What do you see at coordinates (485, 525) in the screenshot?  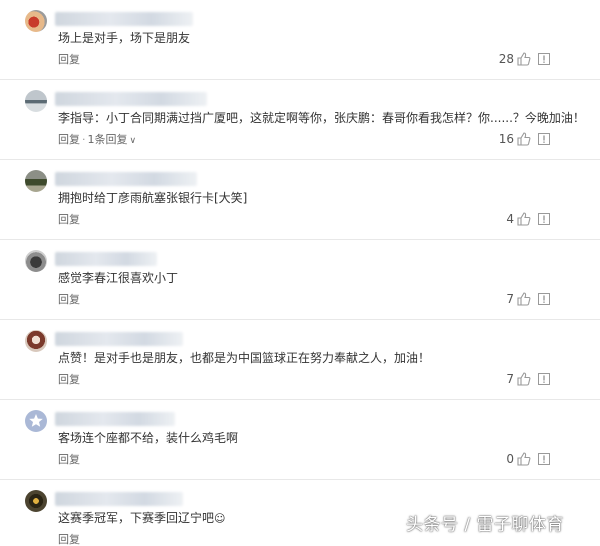 I see `watermark: 头条号 / 雷子聊体育` at bounding box center [485, 525].